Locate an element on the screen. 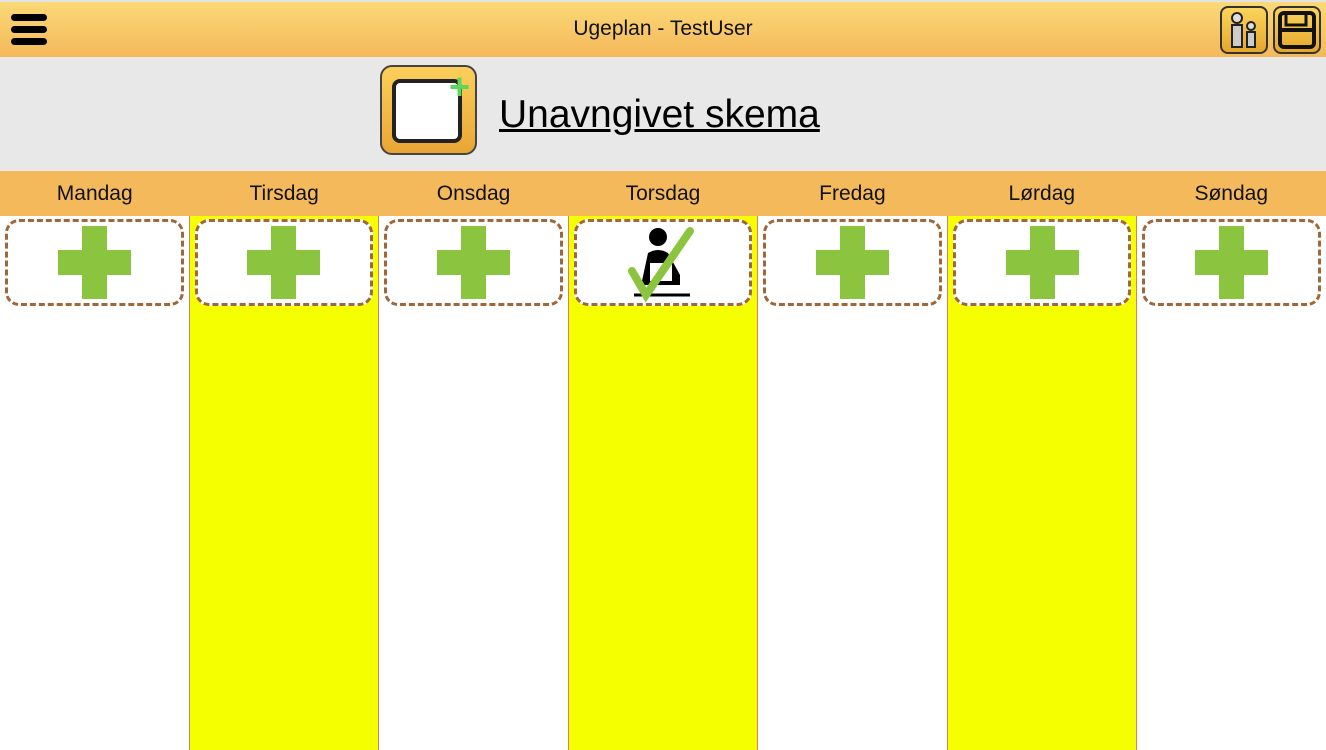  top-bar: Ugeplan - TestUser is located at coordinates (663, 28).